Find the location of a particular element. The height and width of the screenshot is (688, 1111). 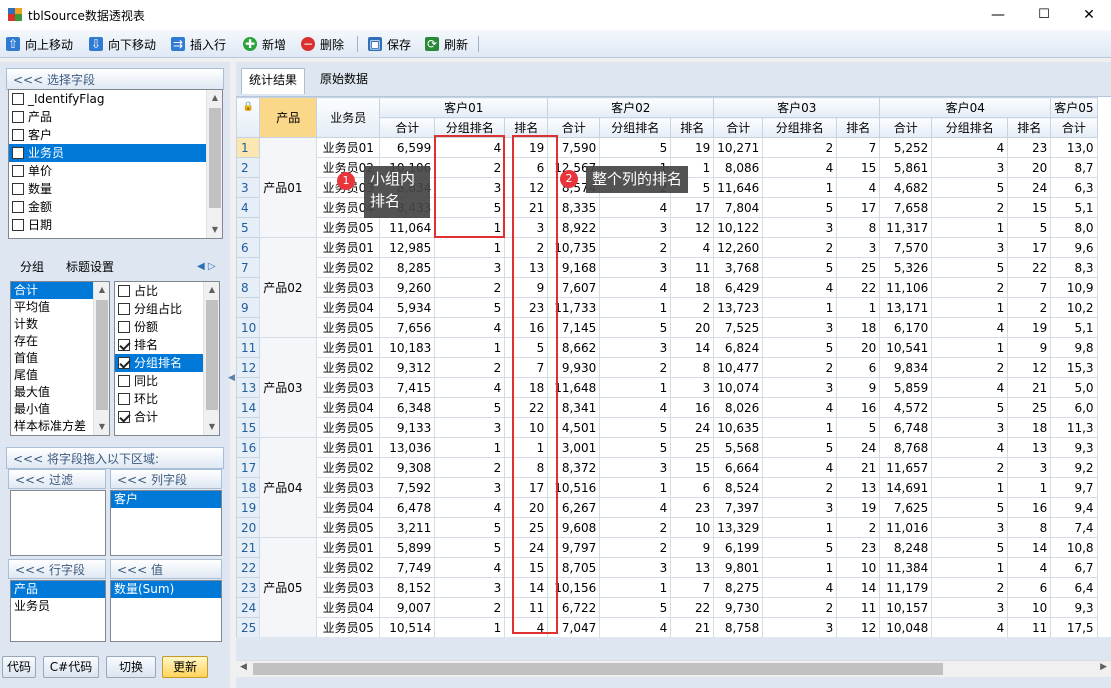

salesperson-cell: 业务员01 is located at coordinates (348, 147).